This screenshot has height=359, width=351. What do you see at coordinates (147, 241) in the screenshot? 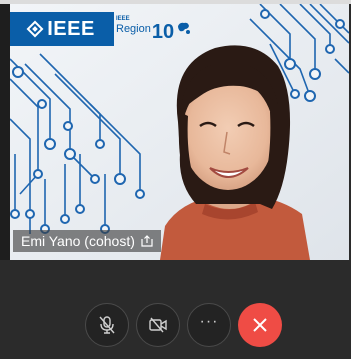
I see `share-icon` at bounding box center [147, 241].